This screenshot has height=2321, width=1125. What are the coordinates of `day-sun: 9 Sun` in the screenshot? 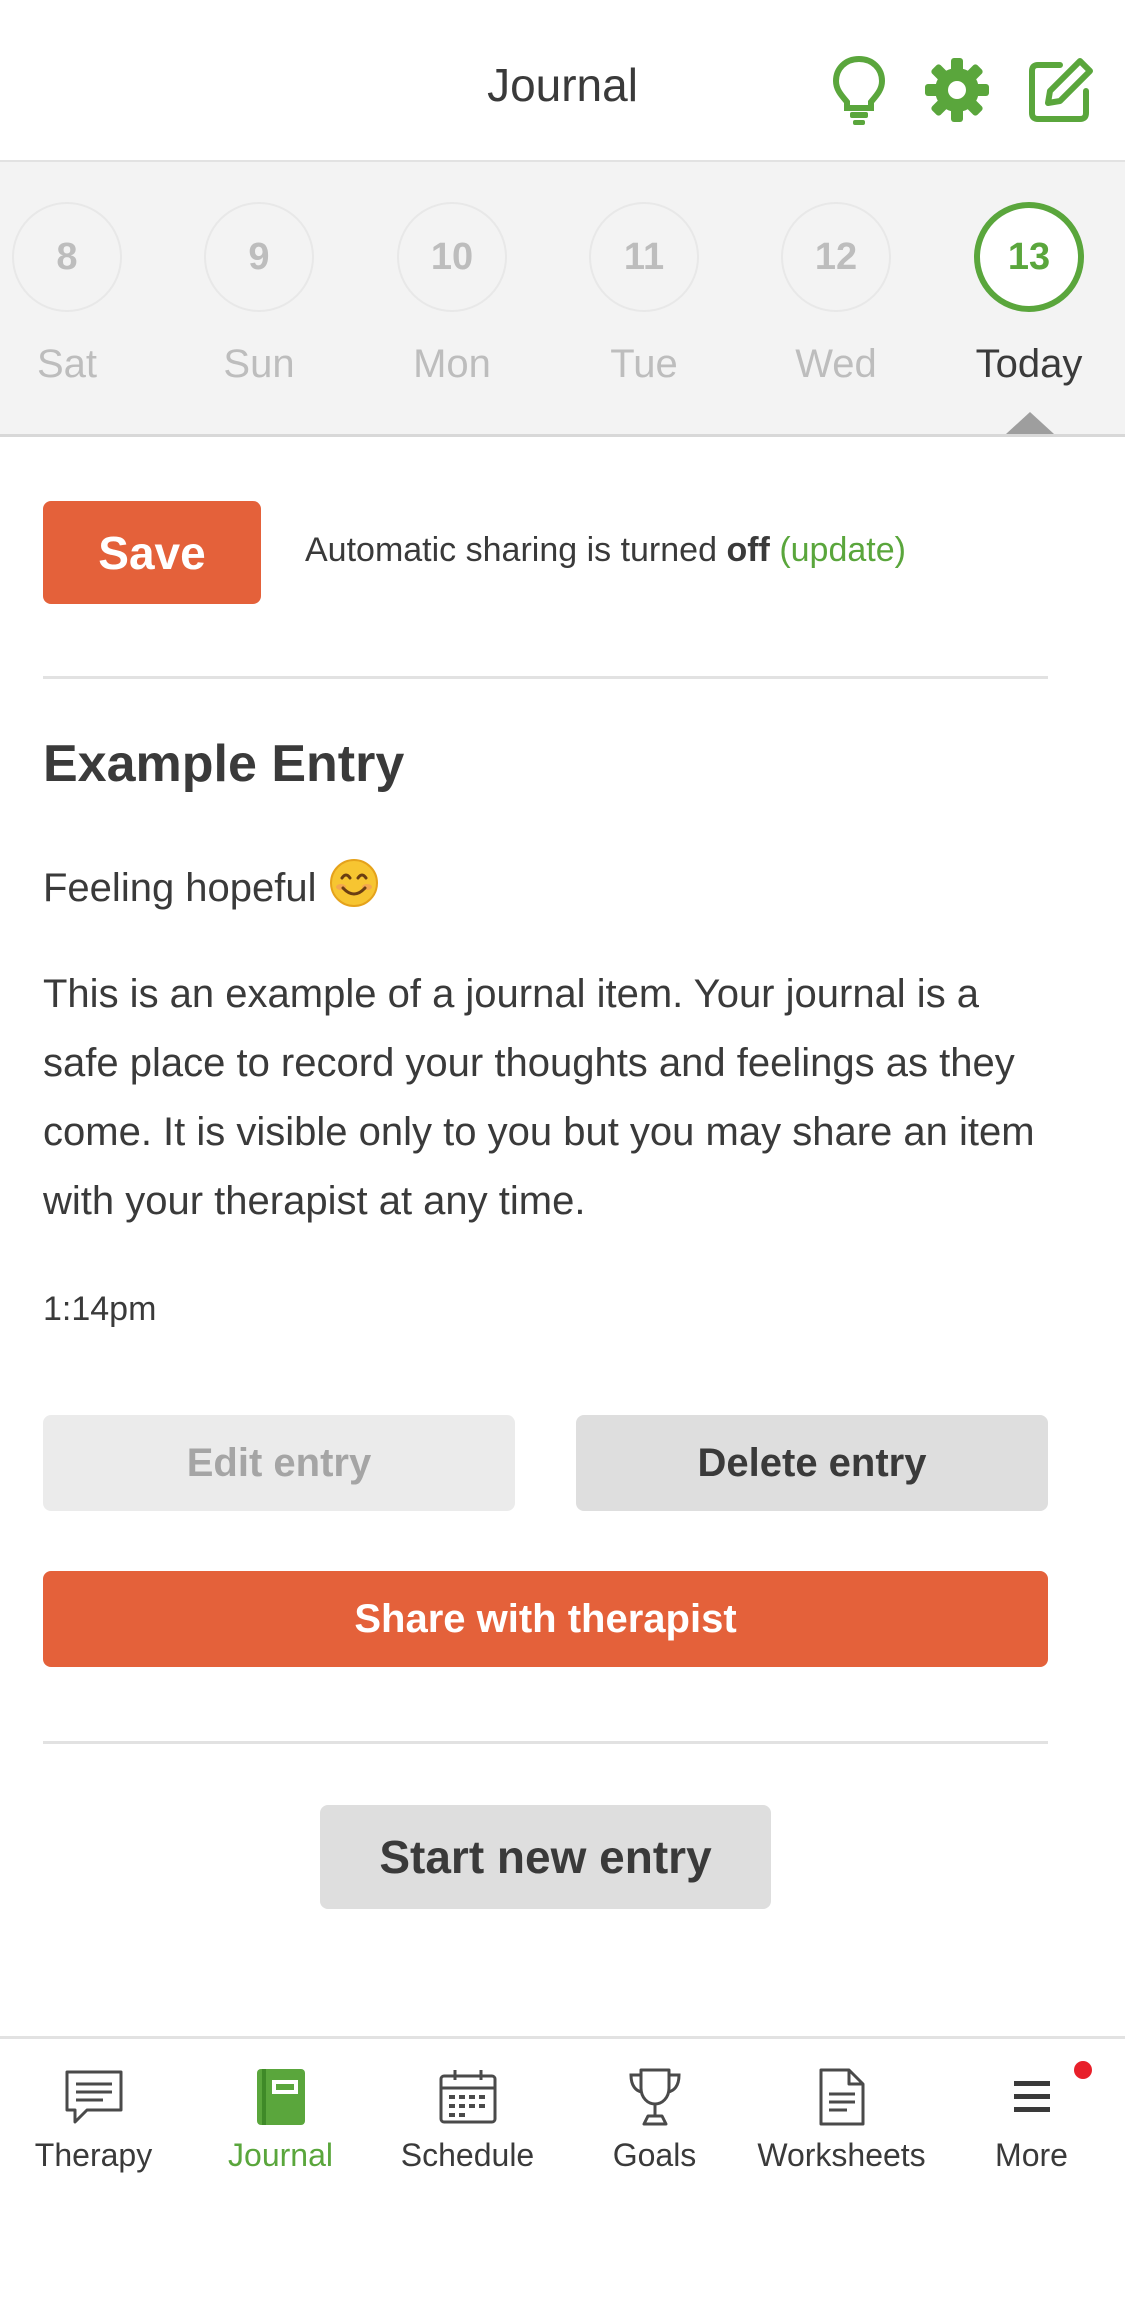 It's located at (260, 298).